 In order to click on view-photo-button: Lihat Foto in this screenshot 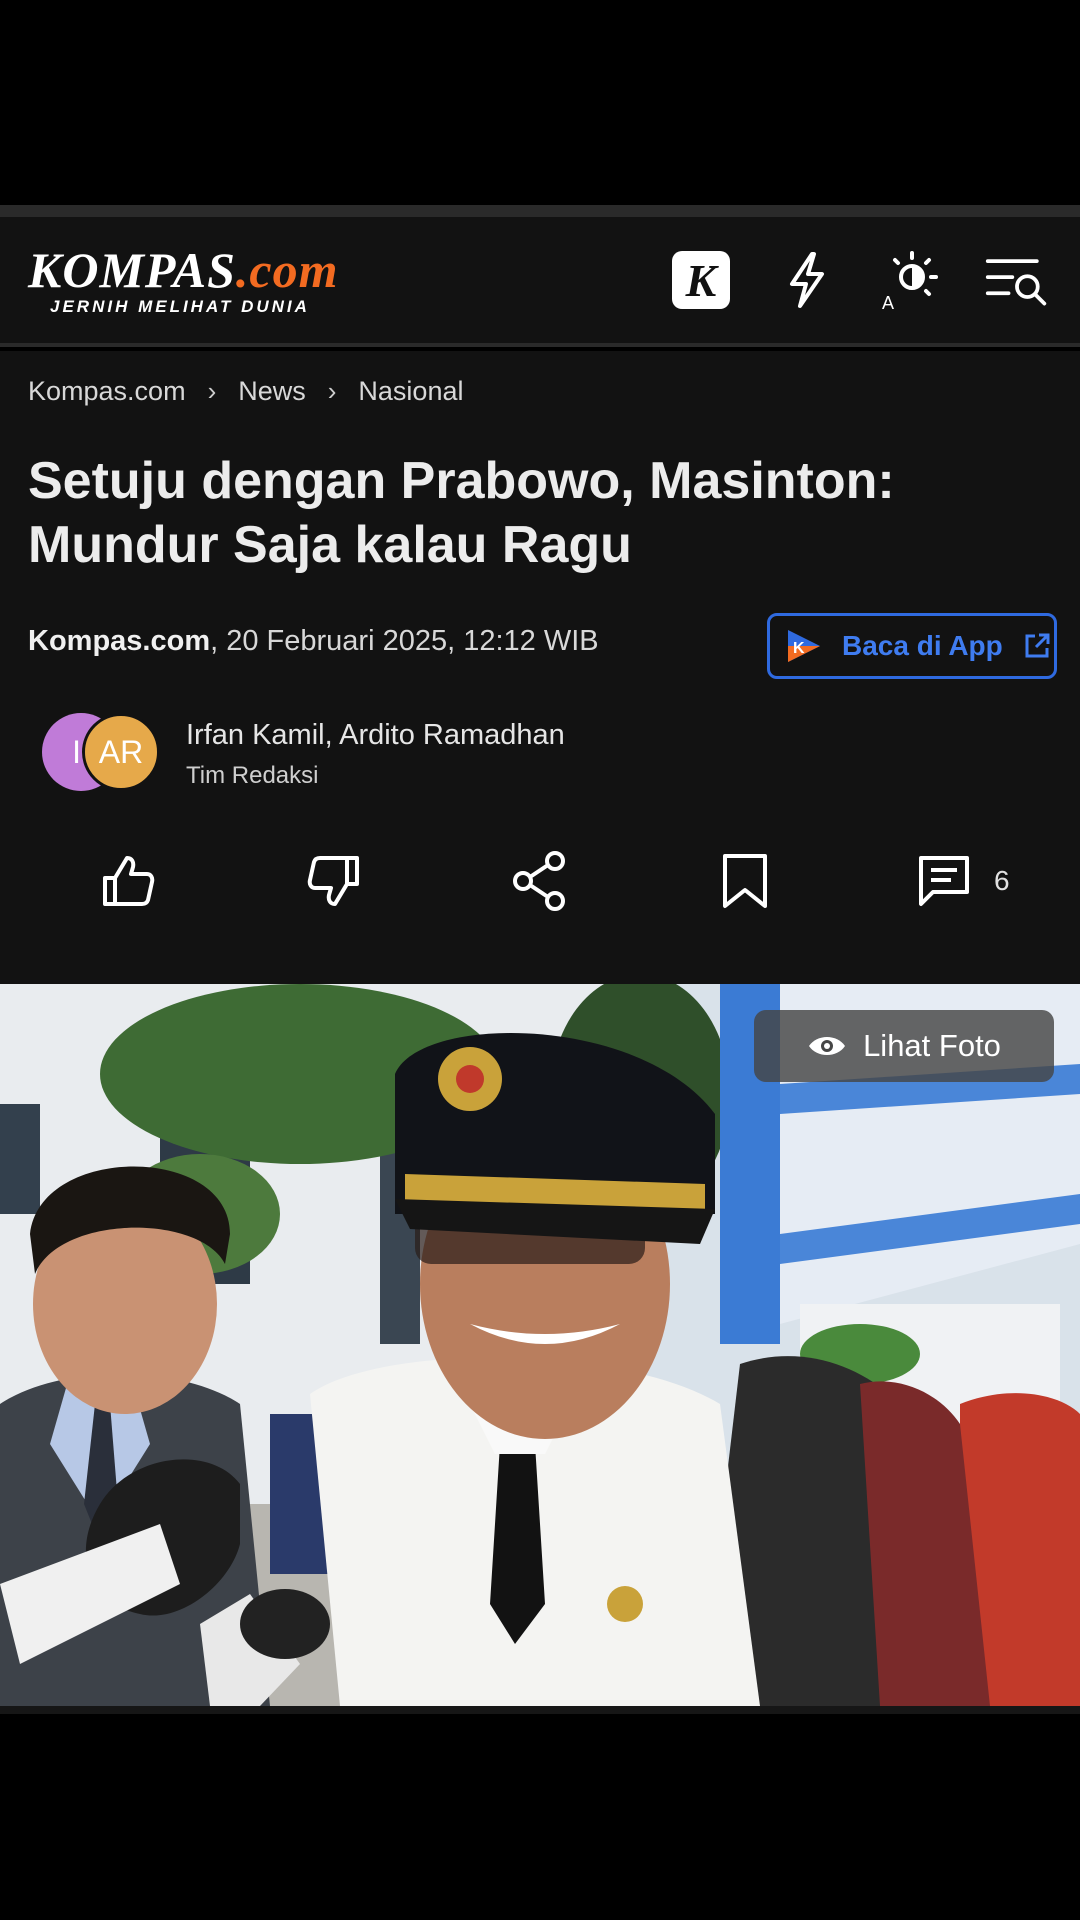, I will do `click(904, 1046)`.